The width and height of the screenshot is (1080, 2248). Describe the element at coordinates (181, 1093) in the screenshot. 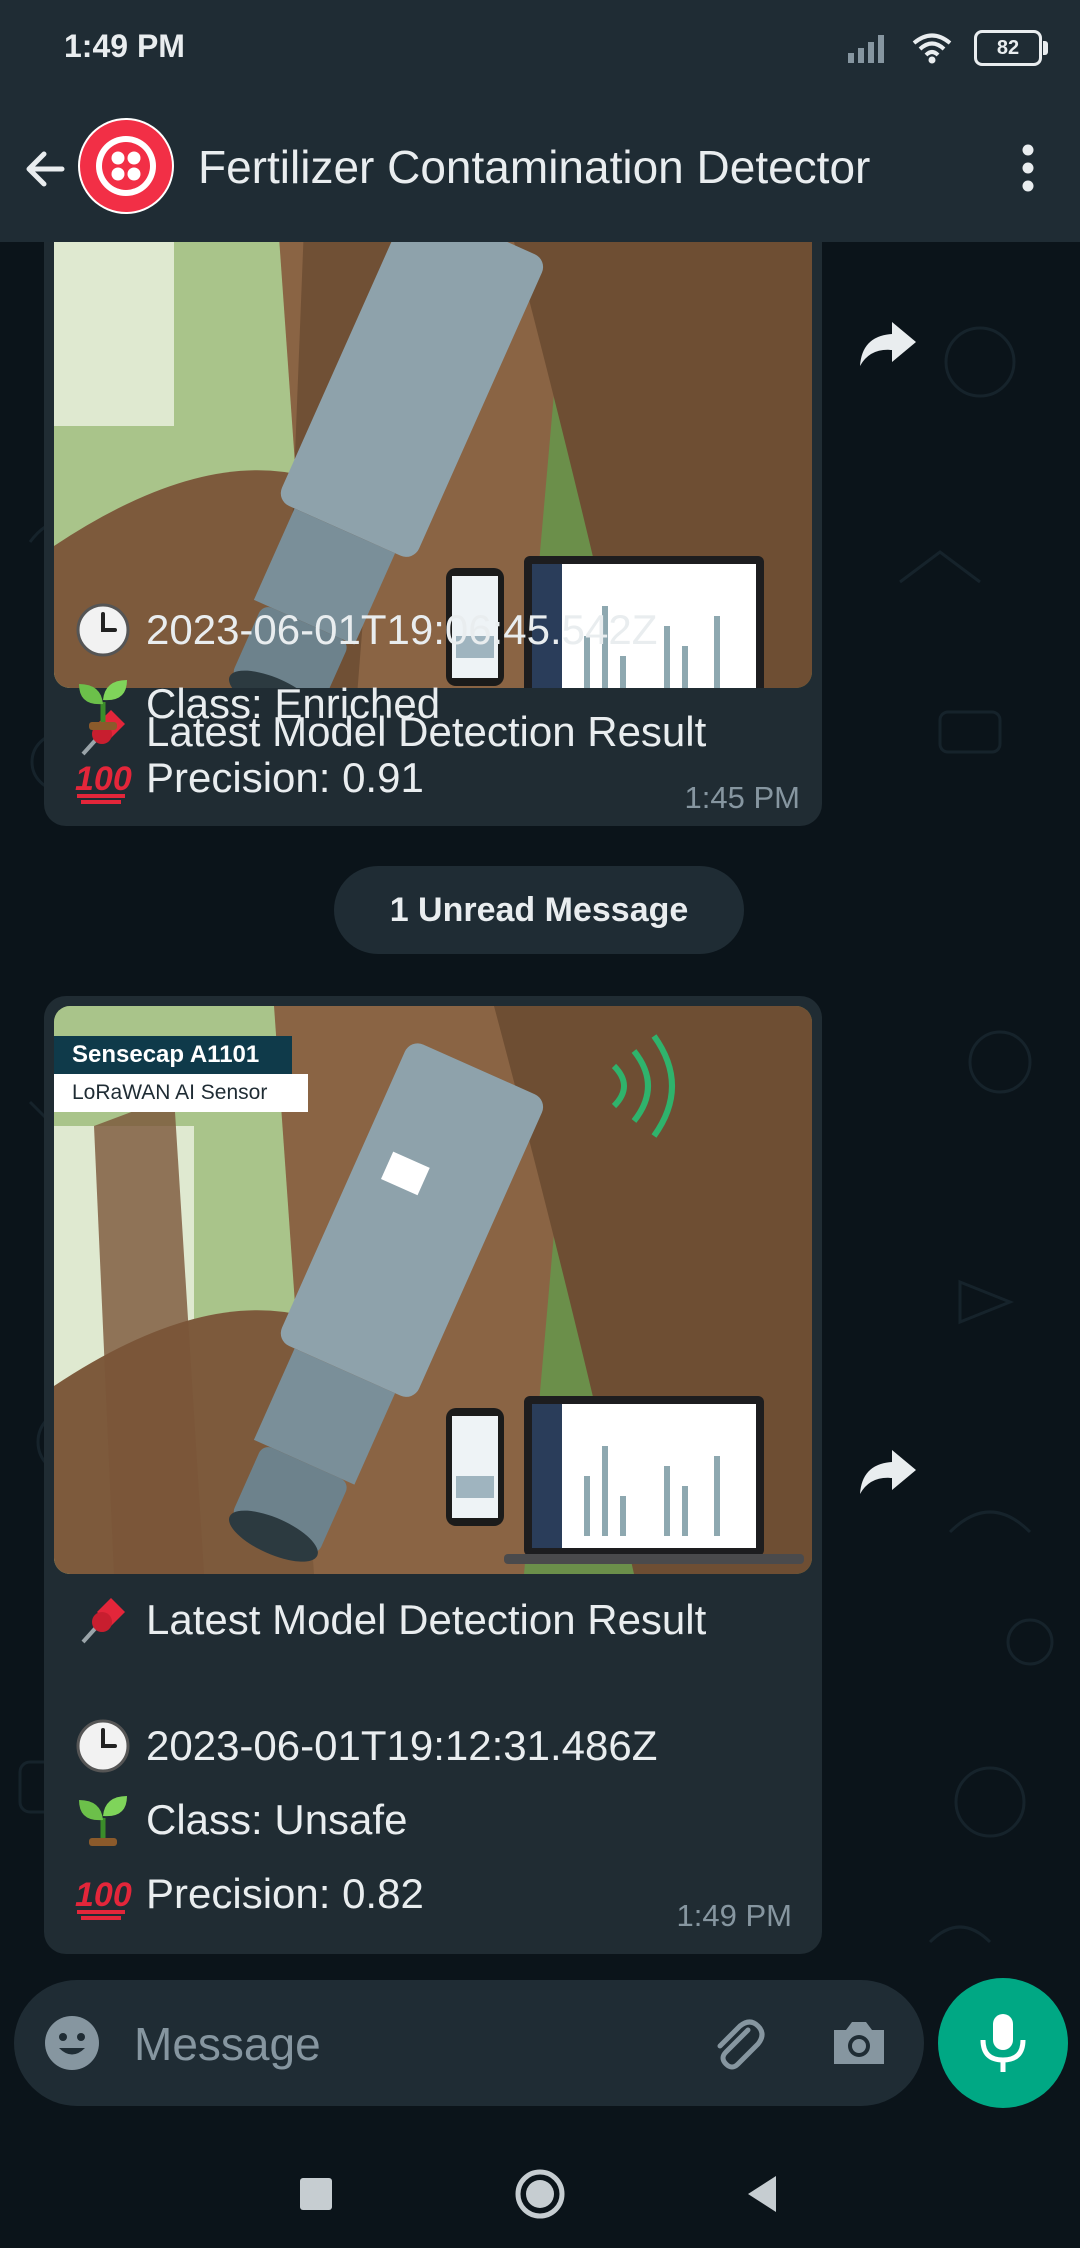

I see `image-subtitle: LoRaWAN AI Sensor` at that location.